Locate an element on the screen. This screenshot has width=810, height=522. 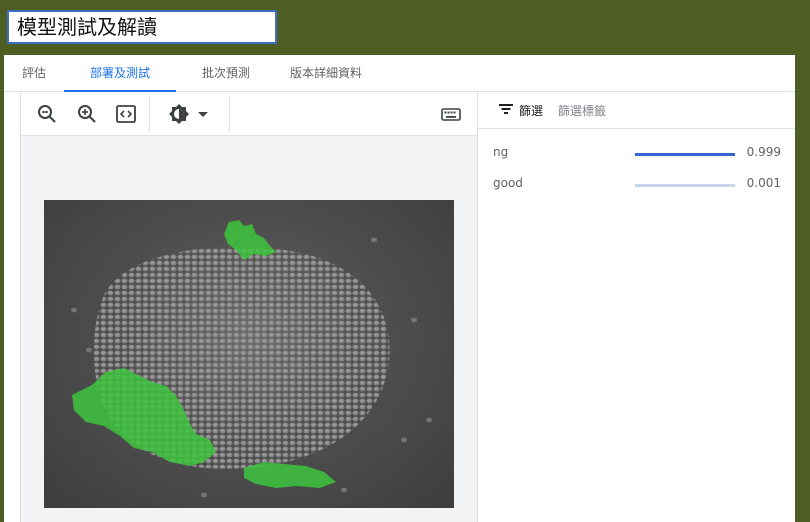
prediction-score: 0.001 is located at coordinates (763, 183).